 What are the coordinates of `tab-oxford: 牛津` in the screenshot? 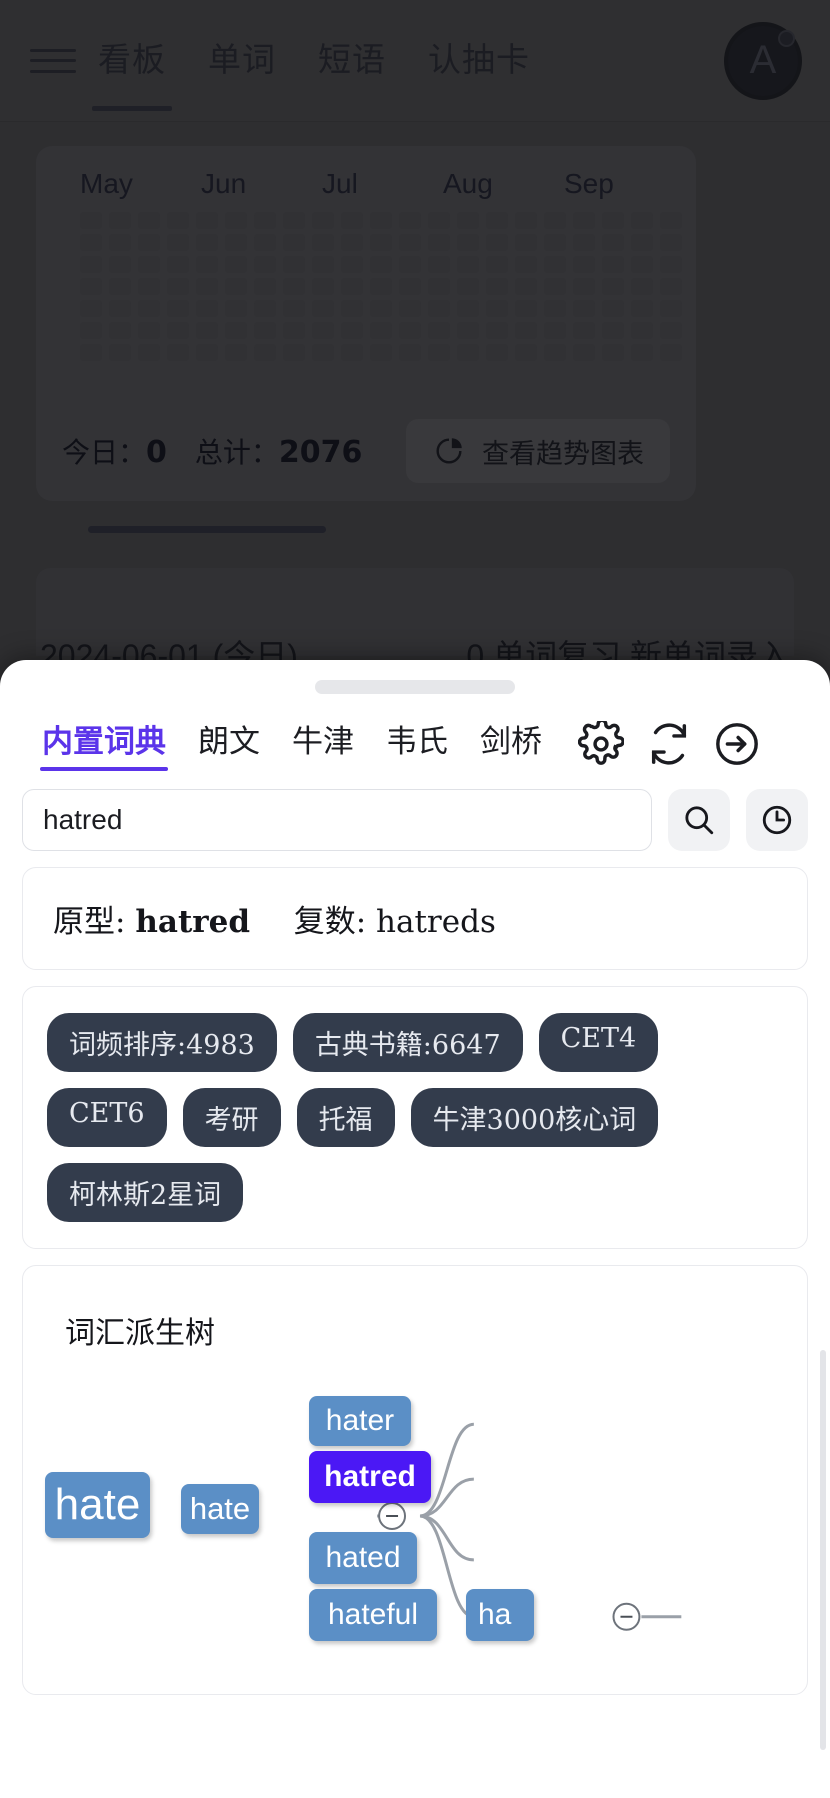 It's located at (323, 743).